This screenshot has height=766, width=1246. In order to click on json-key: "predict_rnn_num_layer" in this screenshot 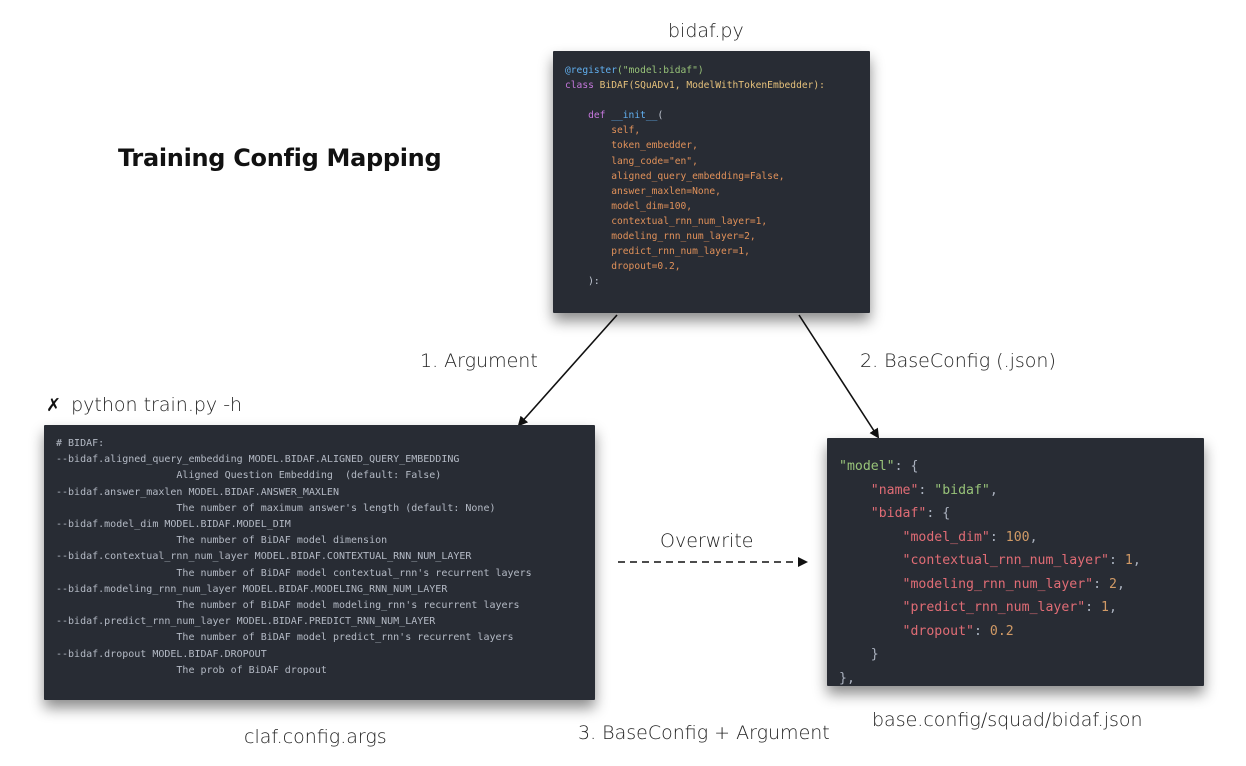, I will do `click(994, 607)`.